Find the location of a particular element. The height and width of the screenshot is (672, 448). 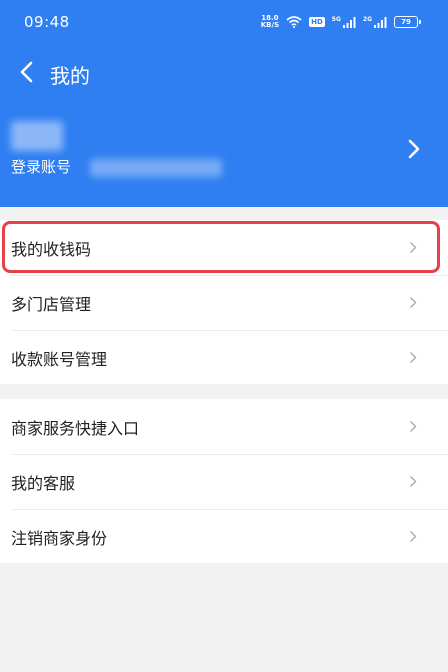

hd-badge: HD is located at coordinates (317, 22).